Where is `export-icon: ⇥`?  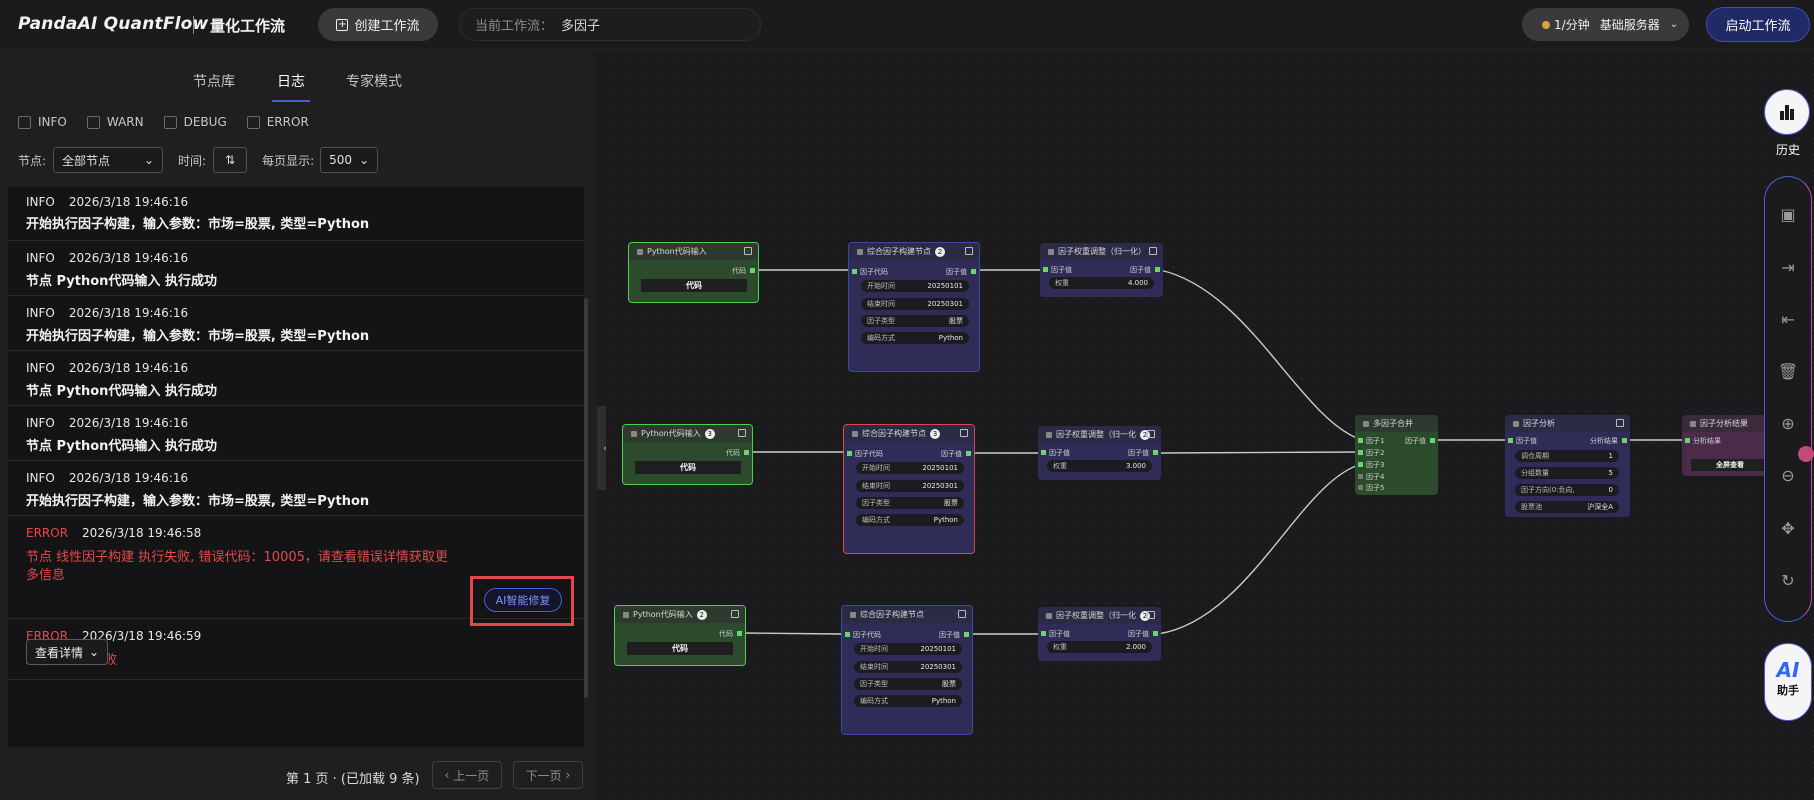
export-icon: ⇥ is located at coordinates (1788, 267).